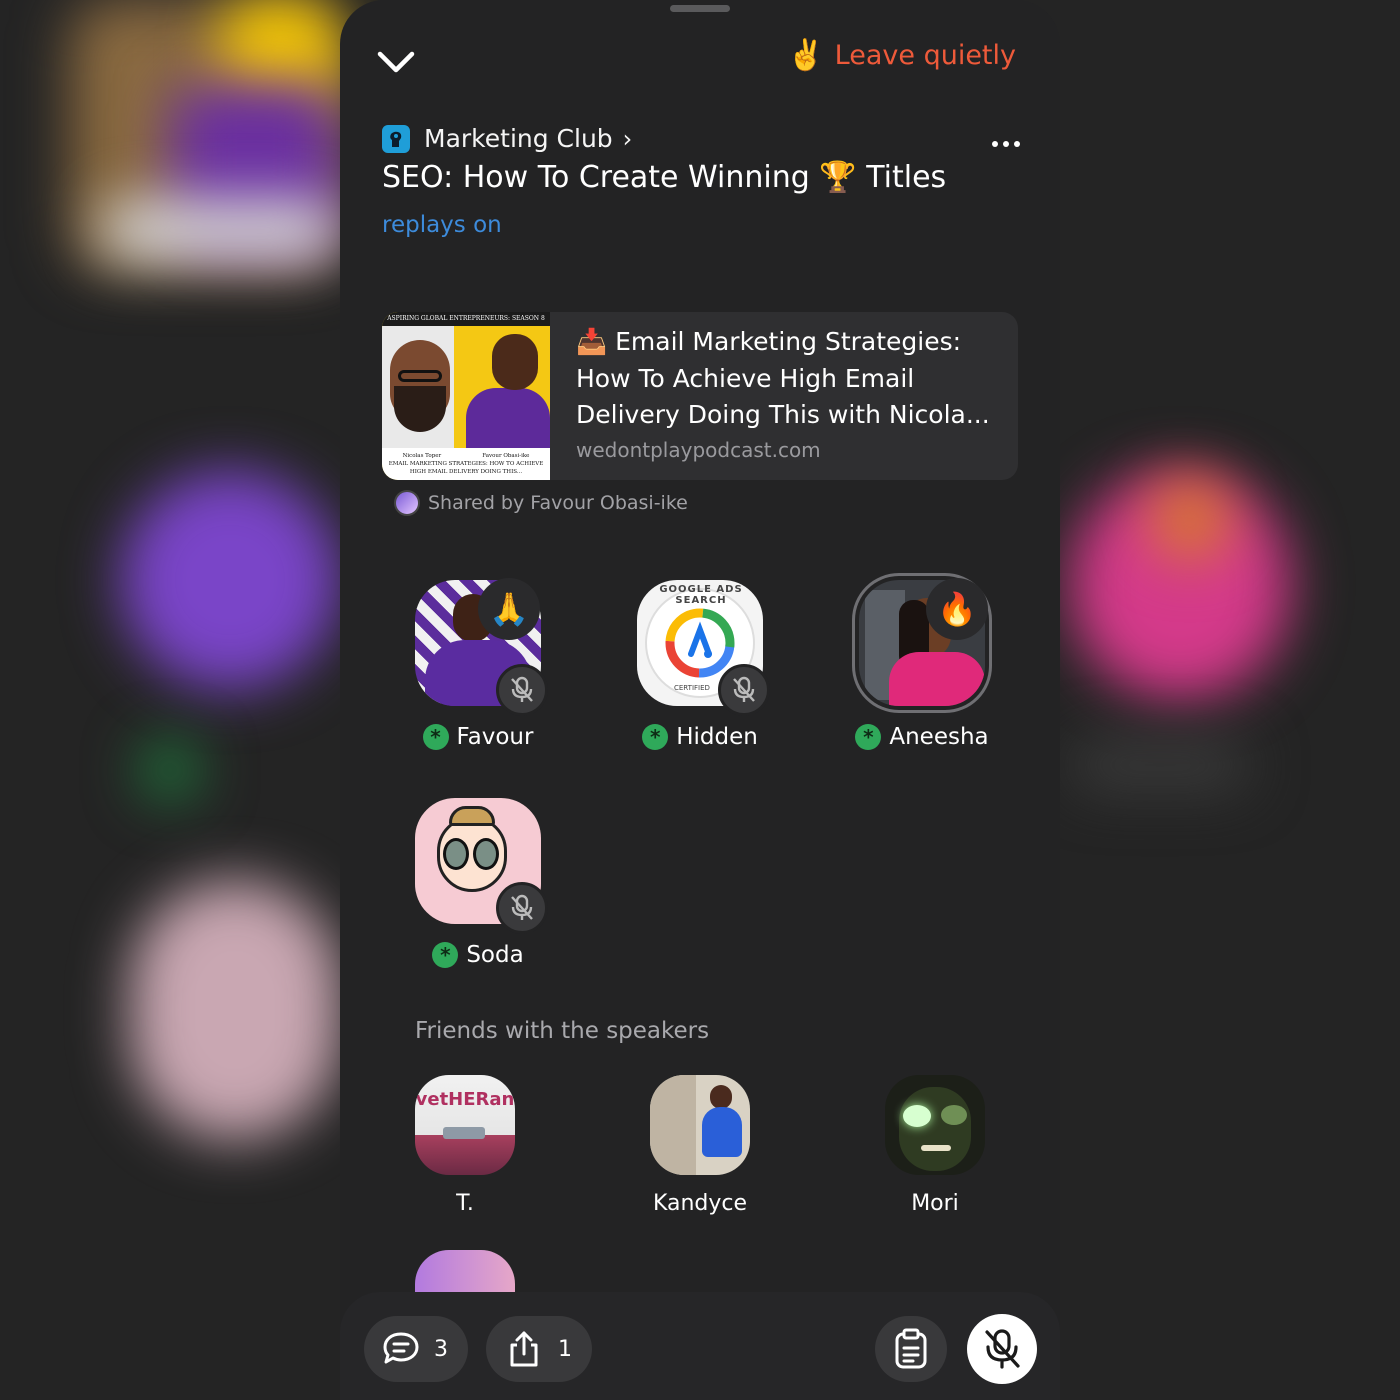 Image resolution: width=1400 pixels, height=1400 pixels. What do you see at coordinates (565, 1349) in the screenshot?
I see `share-count: 1` at bounding box center [565, 1349].